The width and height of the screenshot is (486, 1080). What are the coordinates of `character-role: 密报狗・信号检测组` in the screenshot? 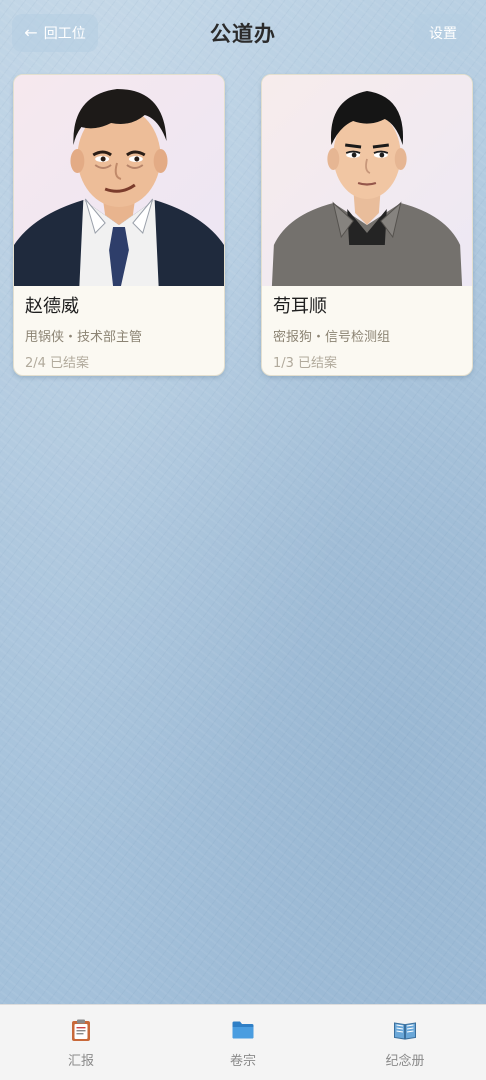 It's located at (332, 337).